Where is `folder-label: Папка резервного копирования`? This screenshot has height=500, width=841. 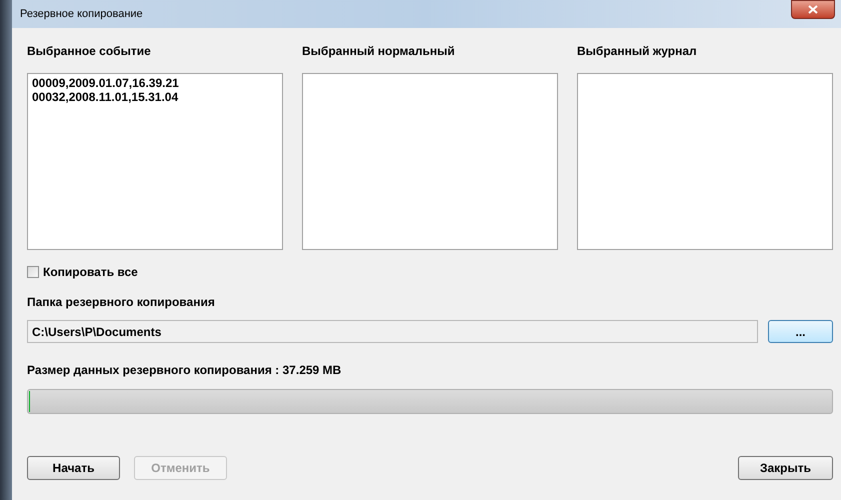 folder-label: Папка резервного копирования is located at coordinates (121, 302).